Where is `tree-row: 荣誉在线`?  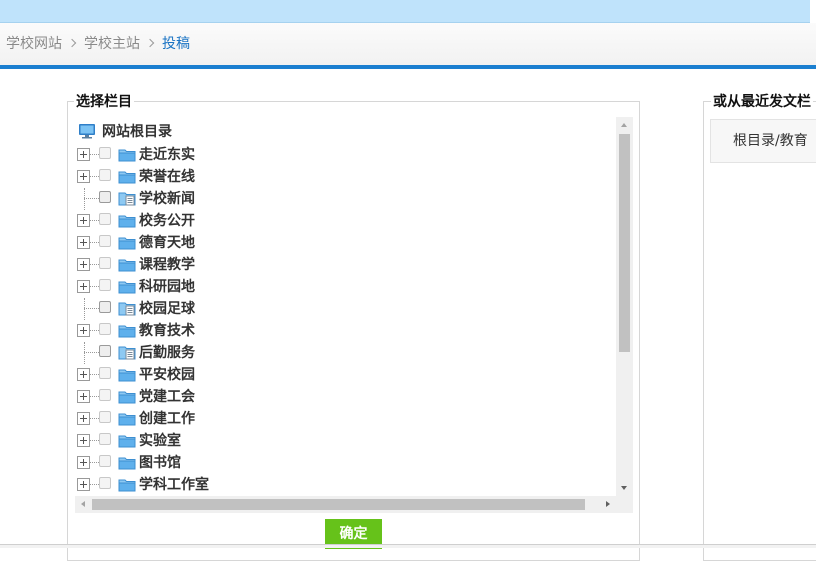
tree-row: 荣誉在线 is located at coordinates (347, 177).